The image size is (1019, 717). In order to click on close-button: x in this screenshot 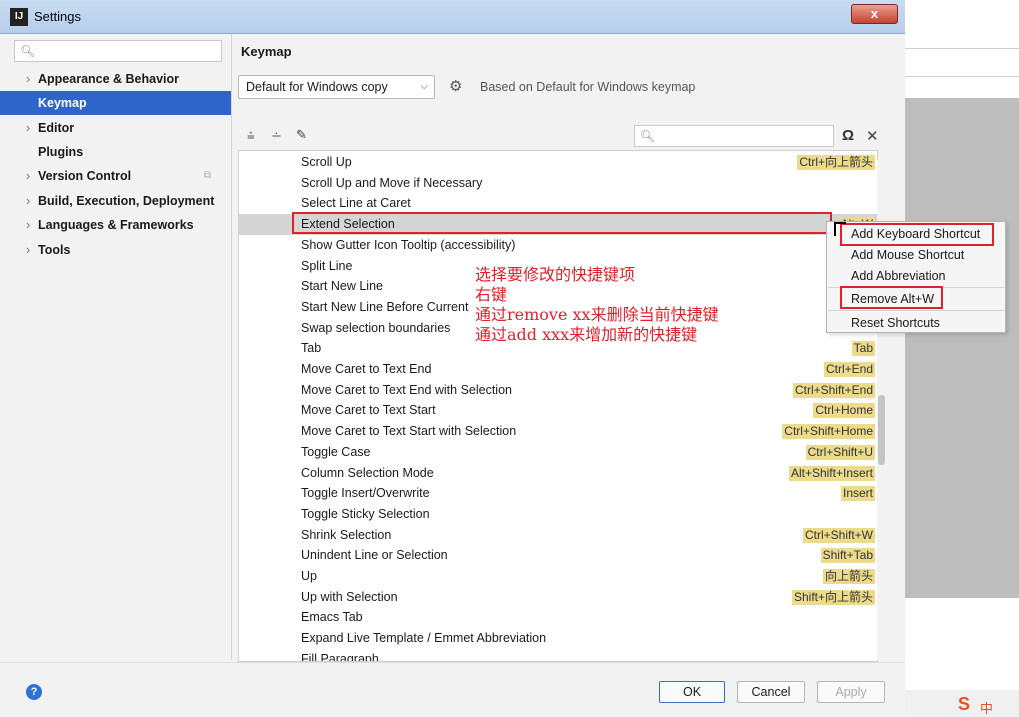, I will do `click(874, 14)`.